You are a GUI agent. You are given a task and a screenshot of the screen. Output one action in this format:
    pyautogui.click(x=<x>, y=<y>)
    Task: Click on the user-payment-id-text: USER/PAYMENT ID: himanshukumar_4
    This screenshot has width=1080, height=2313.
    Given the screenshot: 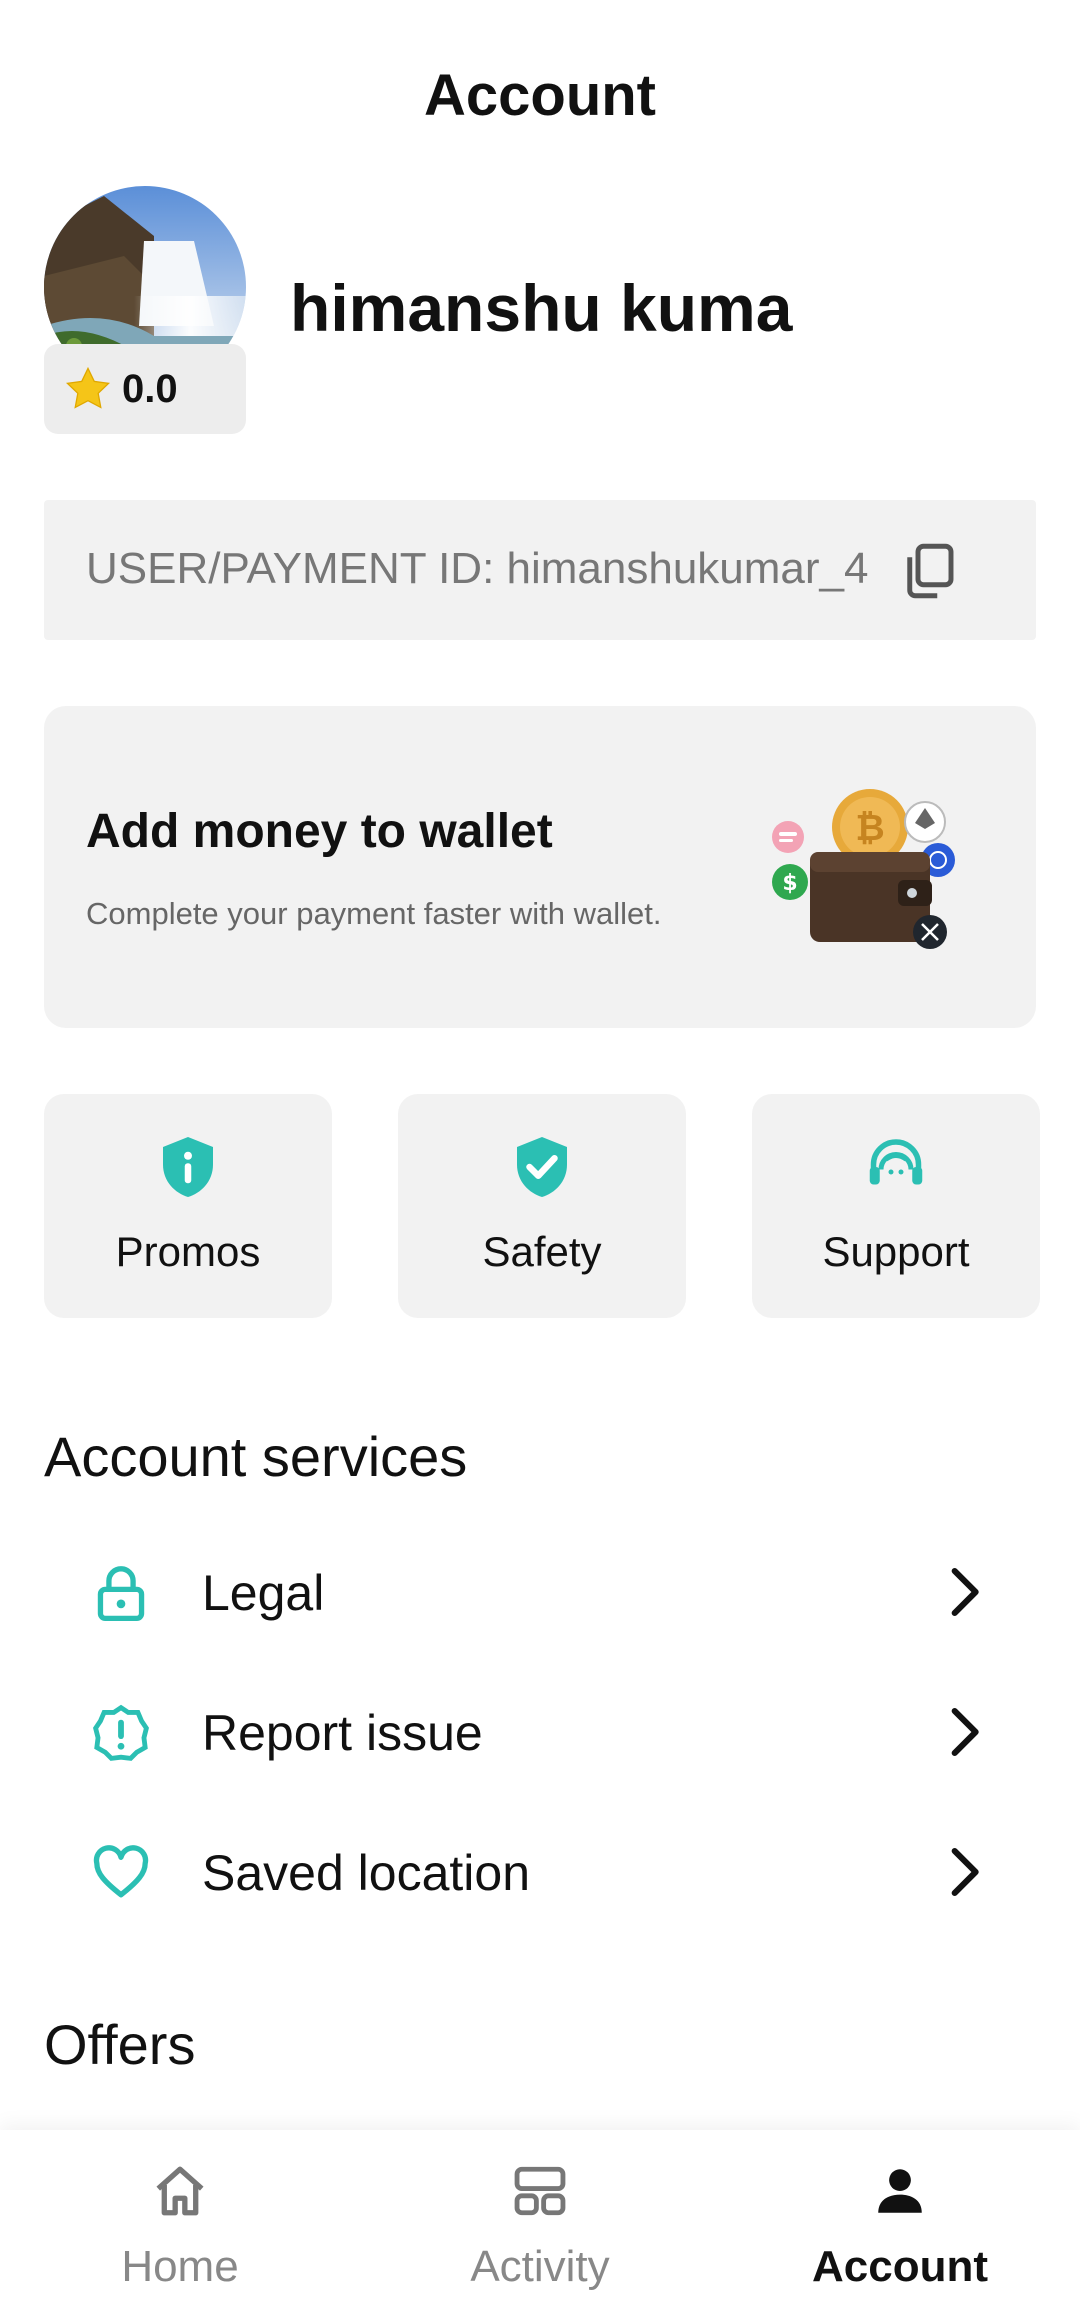 What is the action you would take?
    pyautogui.click(x=477, y=568)
    